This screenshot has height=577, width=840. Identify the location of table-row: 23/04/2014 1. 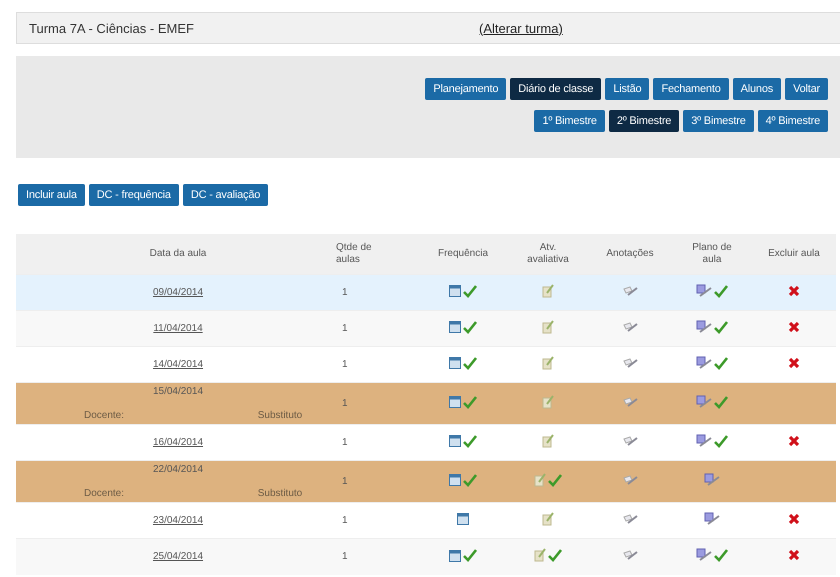
(426, 520).